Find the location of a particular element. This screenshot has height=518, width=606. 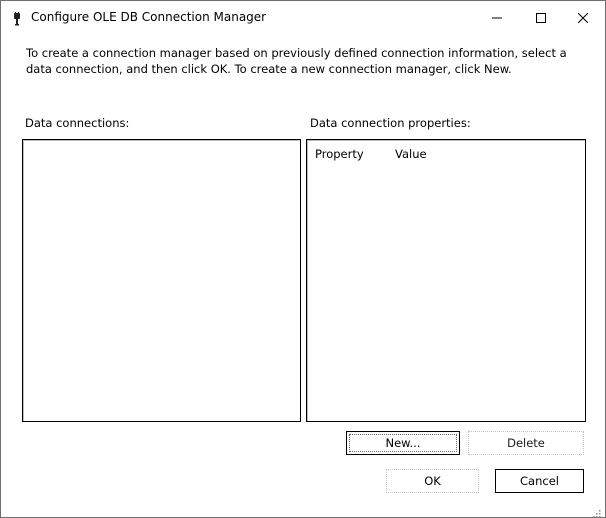

ok-button: OK is located at coordinates (432, 481).